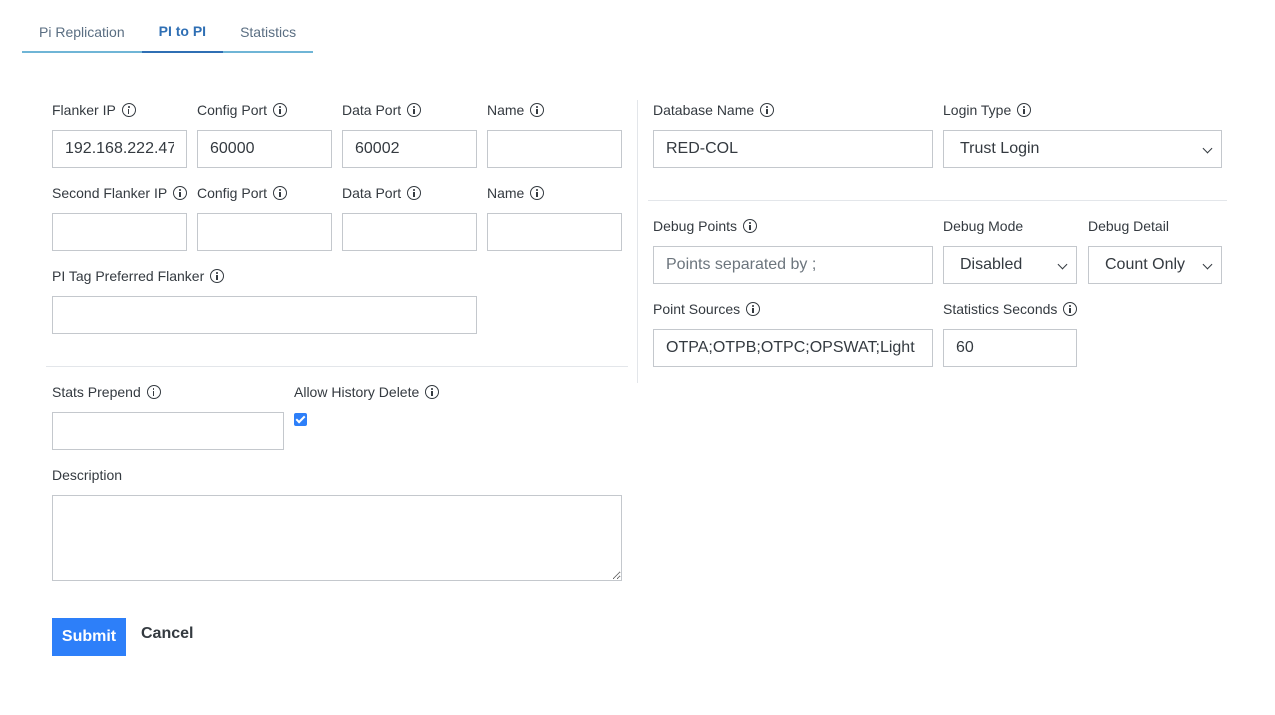 The width and height of the screenshot is (1275, 715). What do you see at coordinates (94, 110) in the screenshot?
I see `flanker-ip-label: Flanker IP` at bounding box center [94, 110].